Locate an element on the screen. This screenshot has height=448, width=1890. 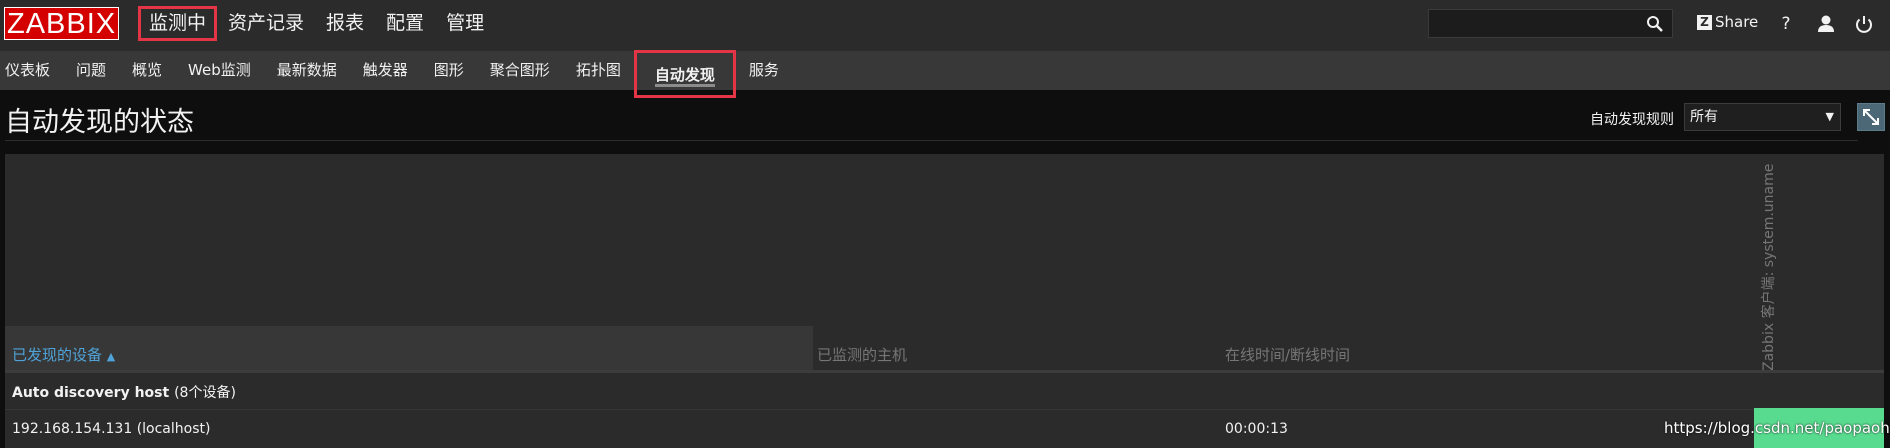
uptime-cell: 00:00:13 is located at coordinates (1256, 429).